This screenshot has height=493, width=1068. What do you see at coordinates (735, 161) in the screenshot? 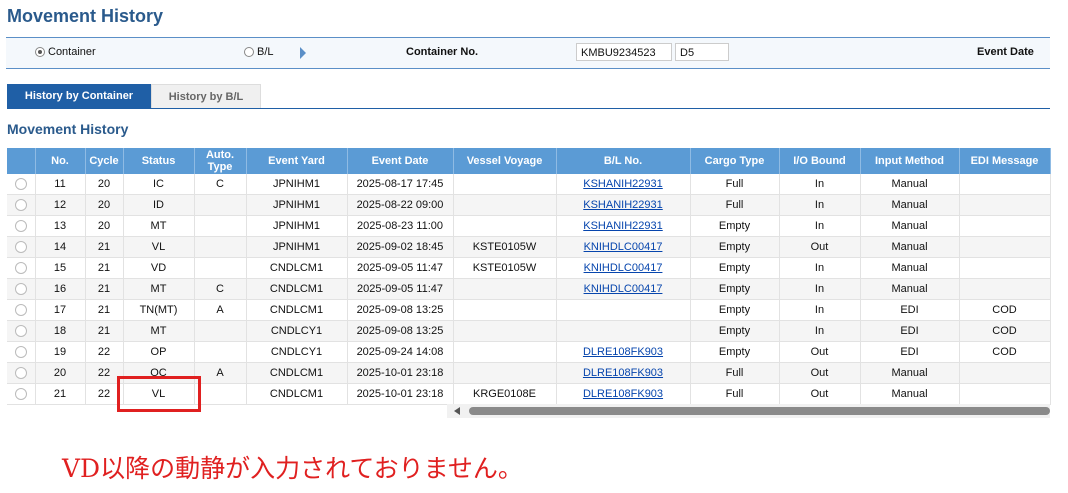
I see `column-header-cargo-type: Cargo Type` at bounding box center [735, 161].